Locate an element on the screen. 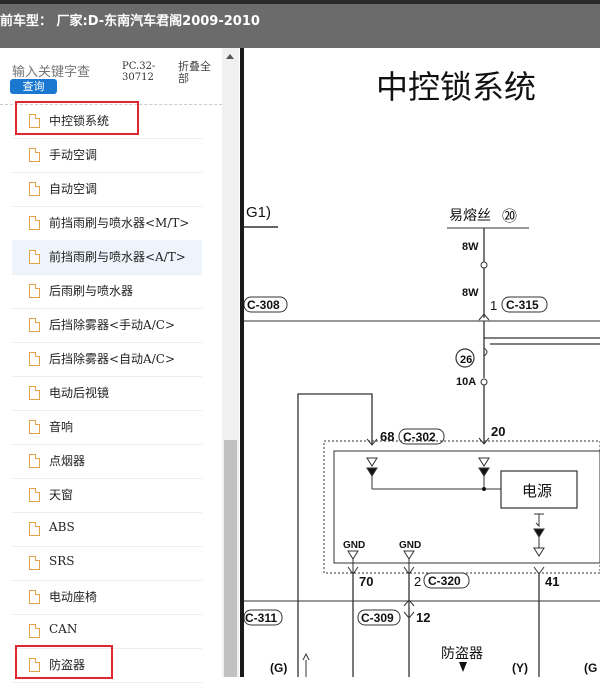 Image resolution: width=600 pixels, height=683 pixels. connector-c309: C-309 is located at coordinates (377, 618).